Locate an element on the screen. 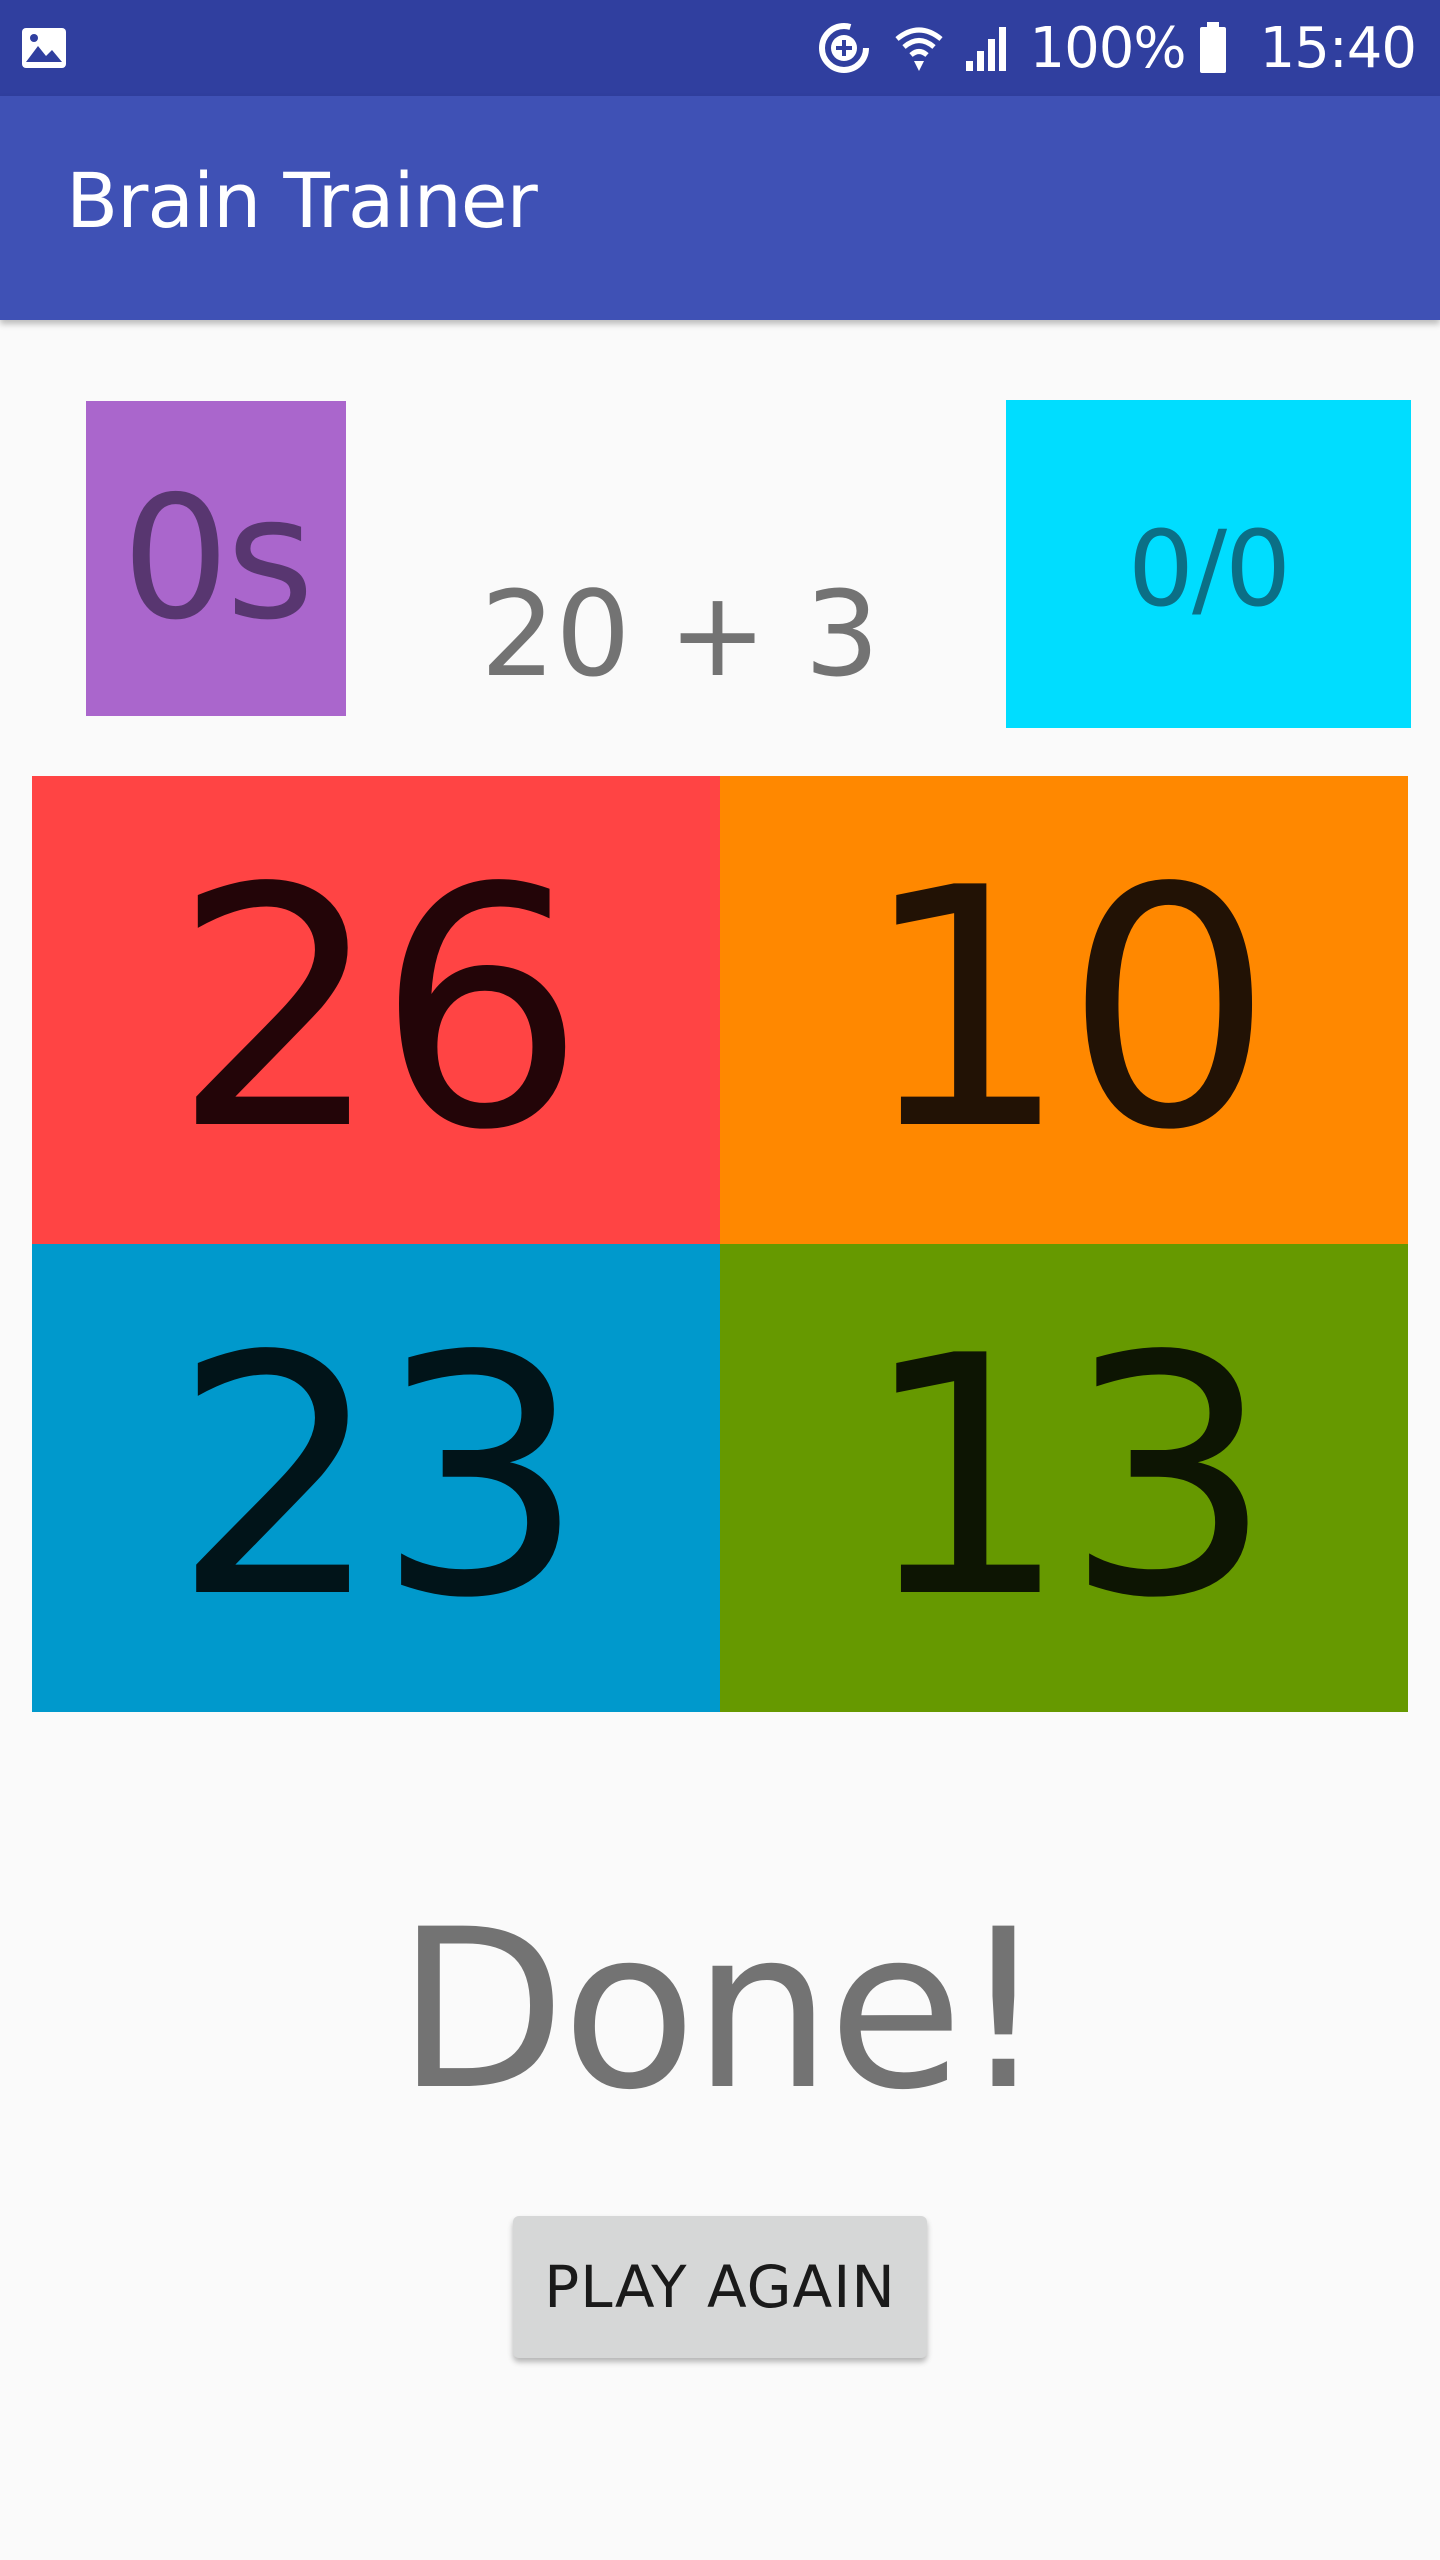 The image size is (1440, 2560). battery-percent: 100% is located at coordinates (1108, 48).